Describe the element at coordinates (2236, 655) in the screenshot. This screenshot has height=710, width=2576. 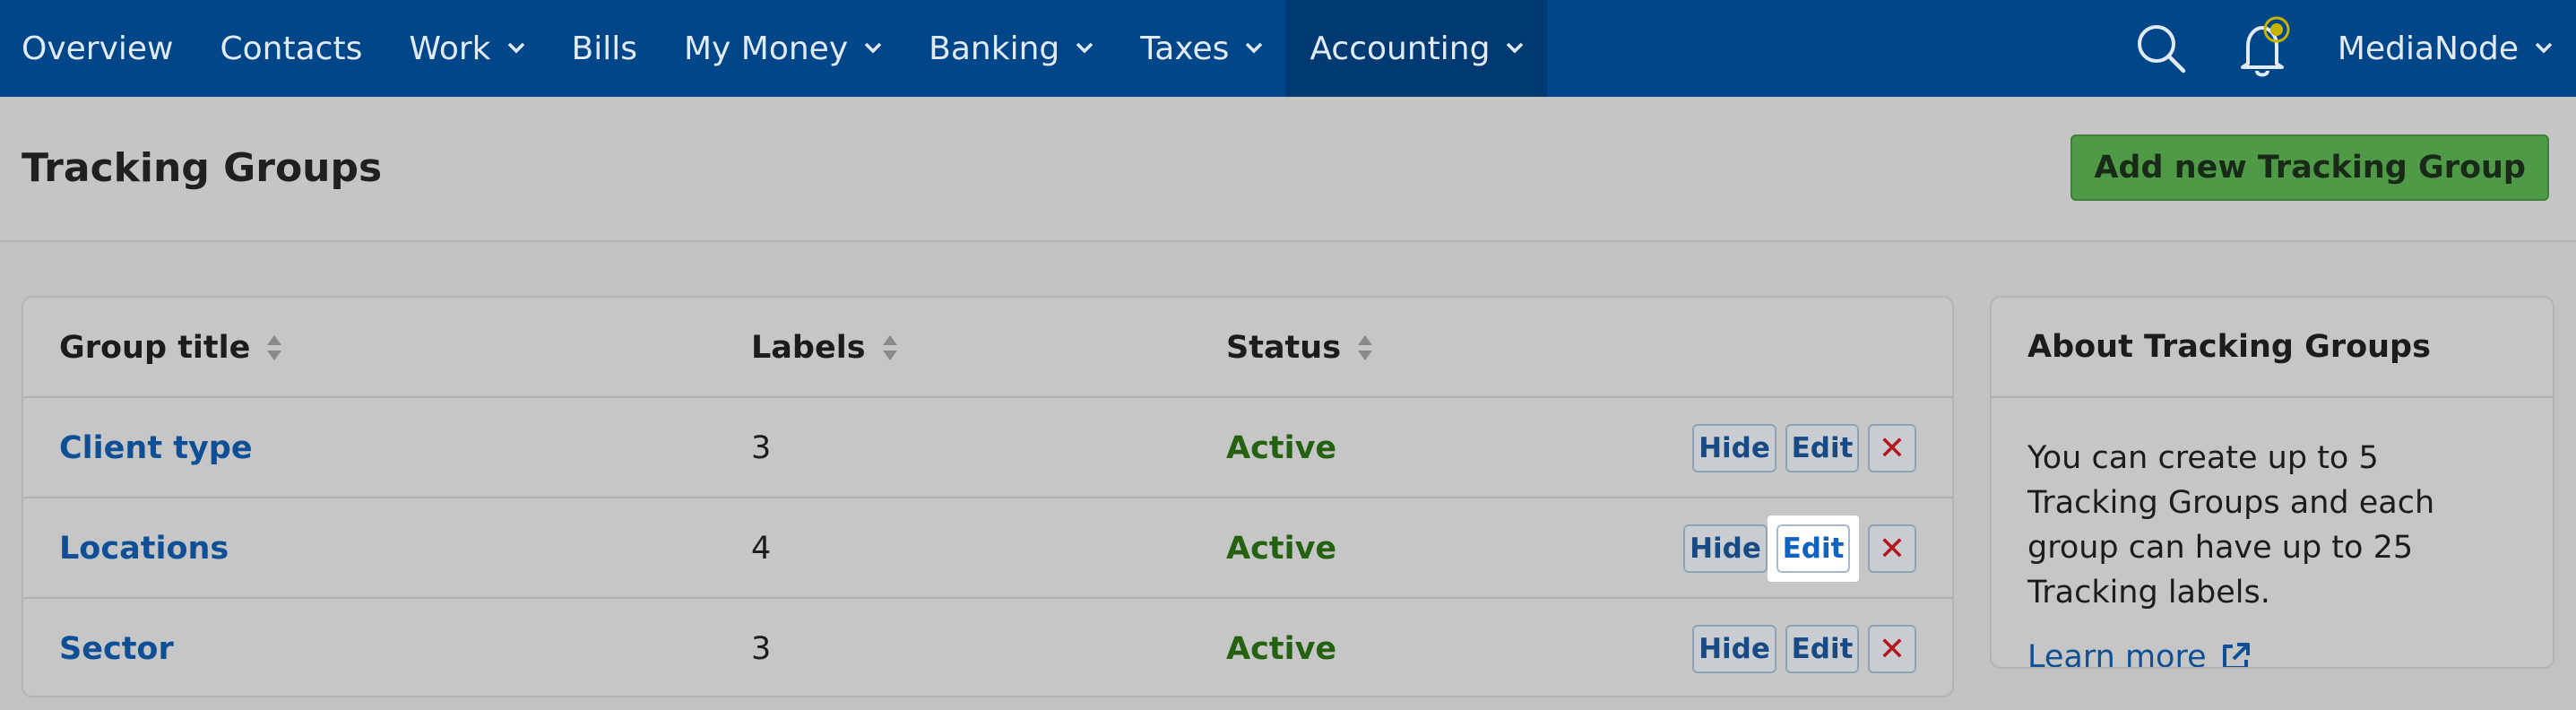
I see `external-link-icon` at that location.